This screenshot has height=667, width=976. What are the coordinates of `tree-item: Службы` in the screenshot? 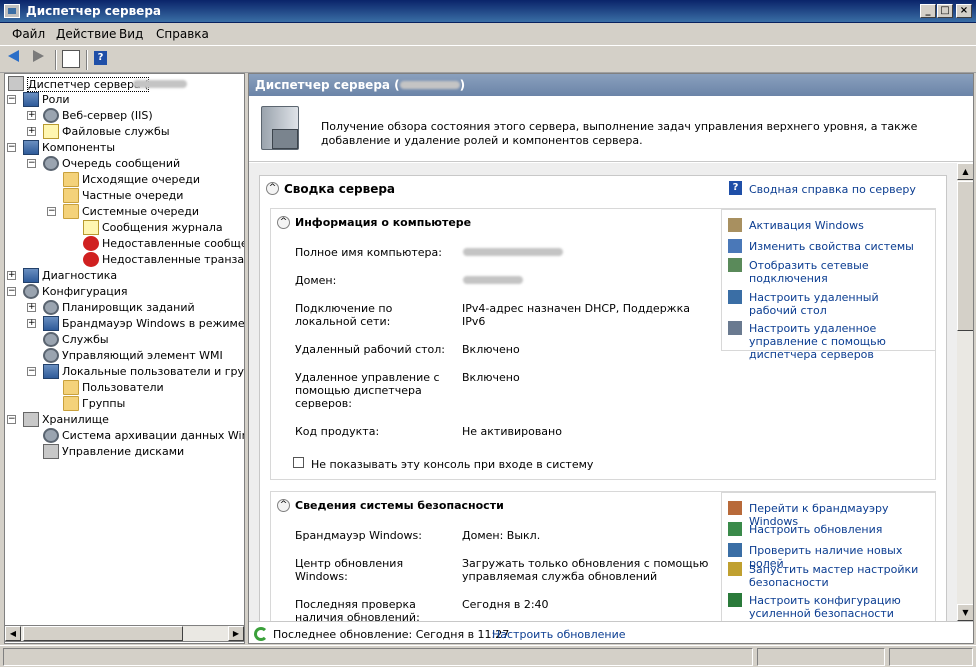 It's located at (124, 340).